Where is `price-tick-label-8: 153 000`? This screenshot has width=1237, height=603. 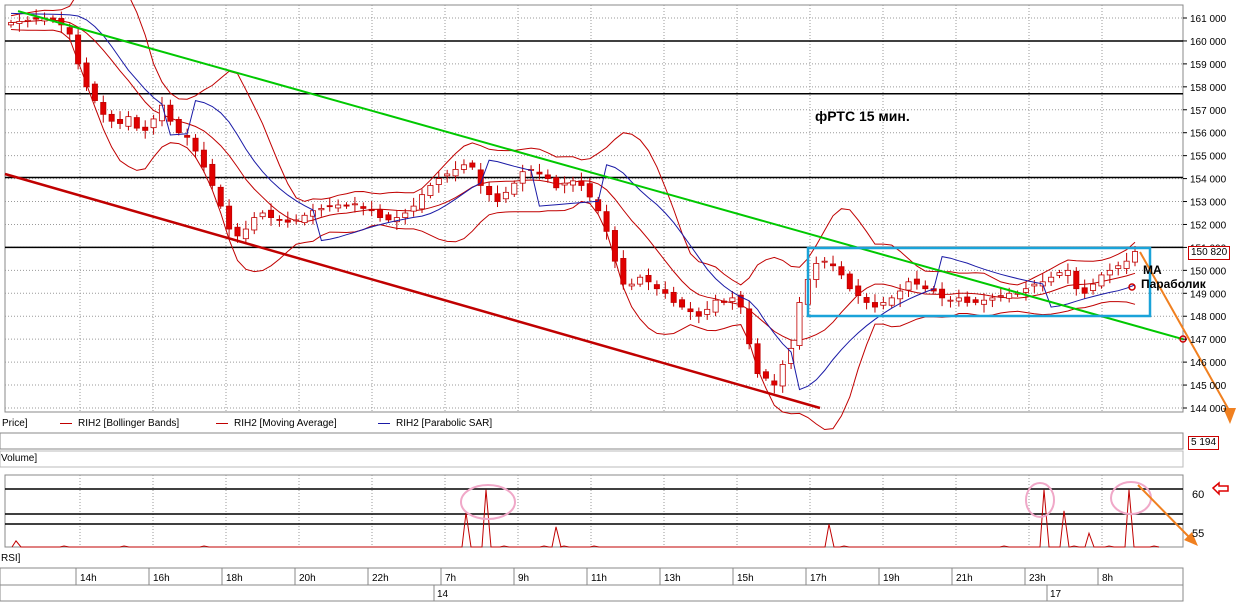
price-tick-label-8: 153 000 is located at coordinates (1208, 203).